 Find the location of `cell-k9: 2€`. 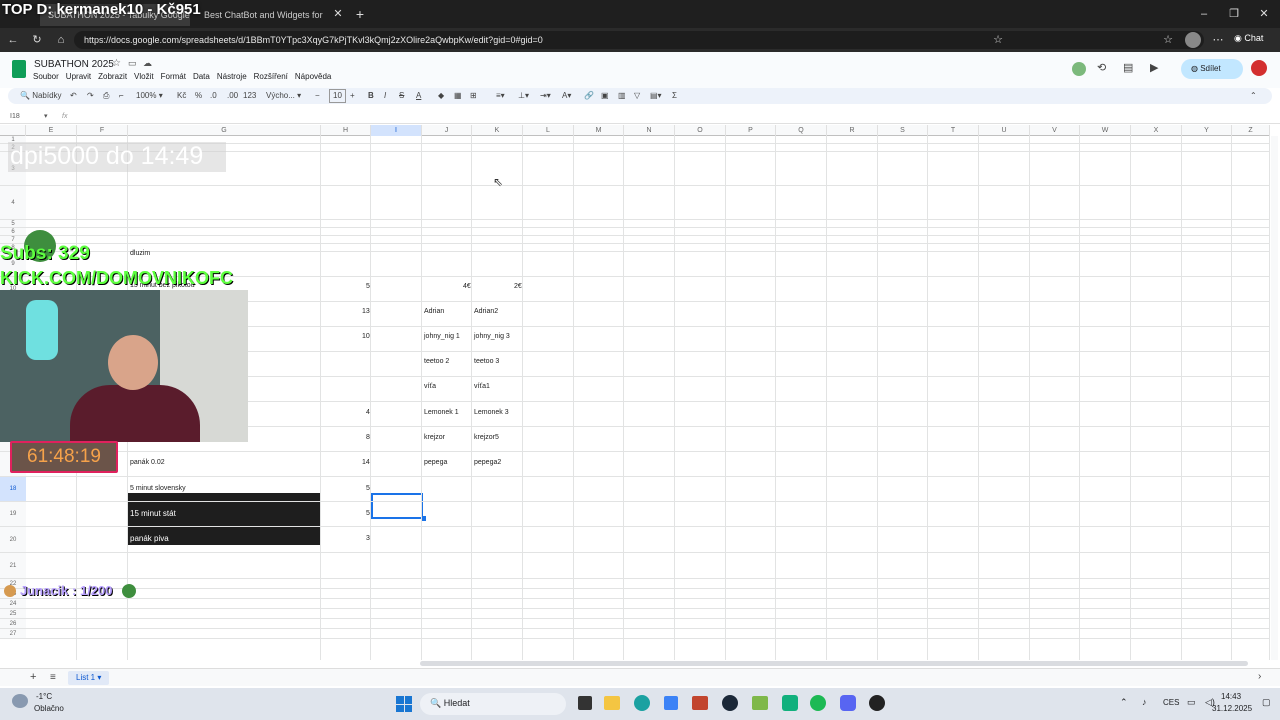

cell-k9: 2€ is located at coordinates (518, 286).